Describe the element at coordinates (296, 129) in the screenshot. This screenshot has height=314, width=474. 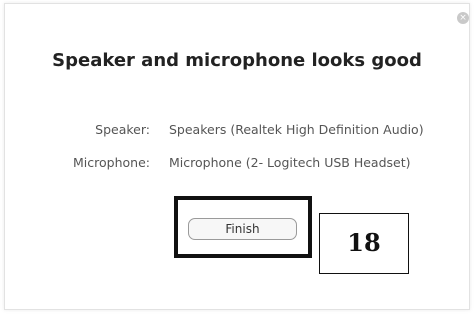
I see `speaker-value: Speakers (Realtek High Definition Audio)` at that location.